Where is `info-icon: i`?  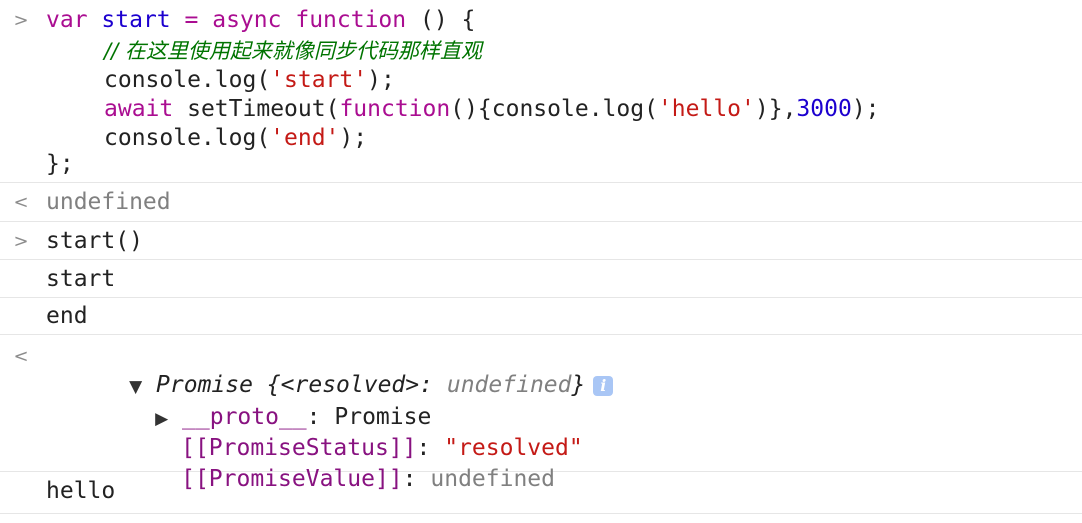 info-icon: i is located at coordinates (603, 385).